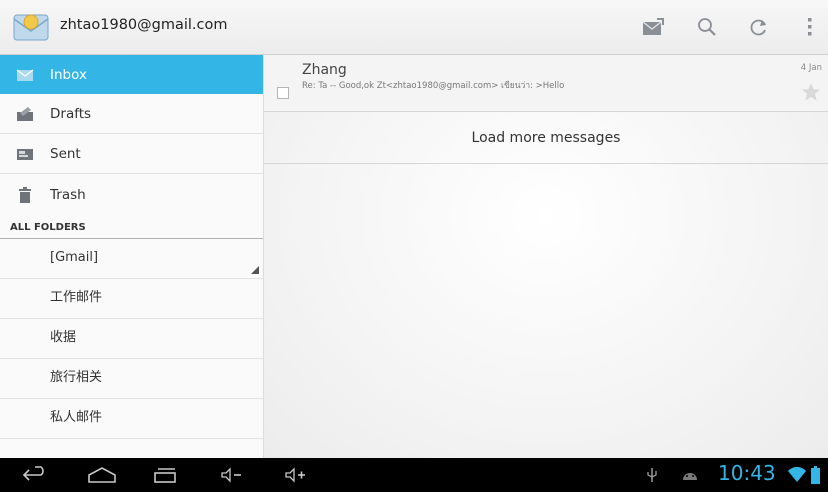  Describe the element at coordinates (324, 70) in the screenshot. I see `message-sender: Zhang` at that location.